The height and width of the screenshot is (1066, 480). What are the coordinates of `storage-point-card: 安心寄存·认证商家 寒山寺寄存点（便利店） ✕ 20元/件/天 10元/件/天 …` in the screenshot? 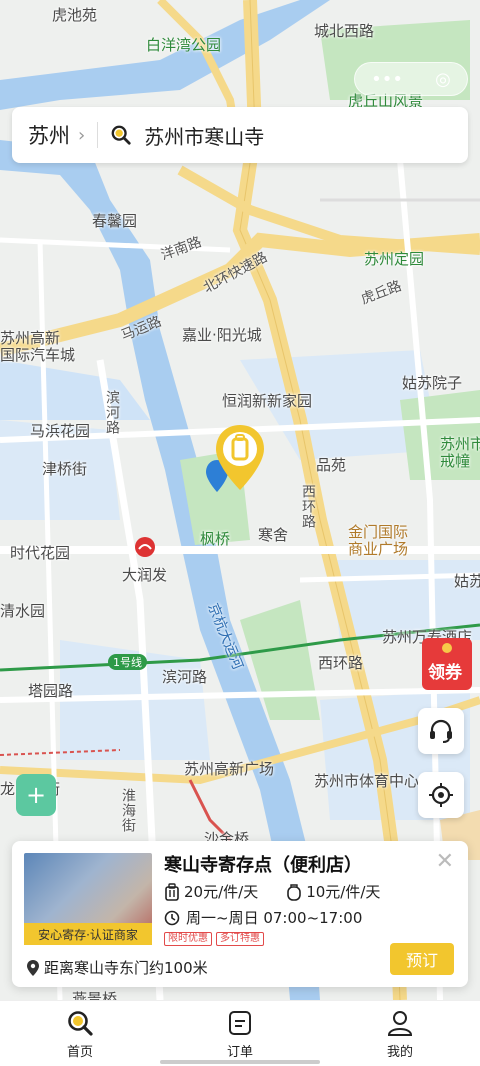 It's located at (240, 914).